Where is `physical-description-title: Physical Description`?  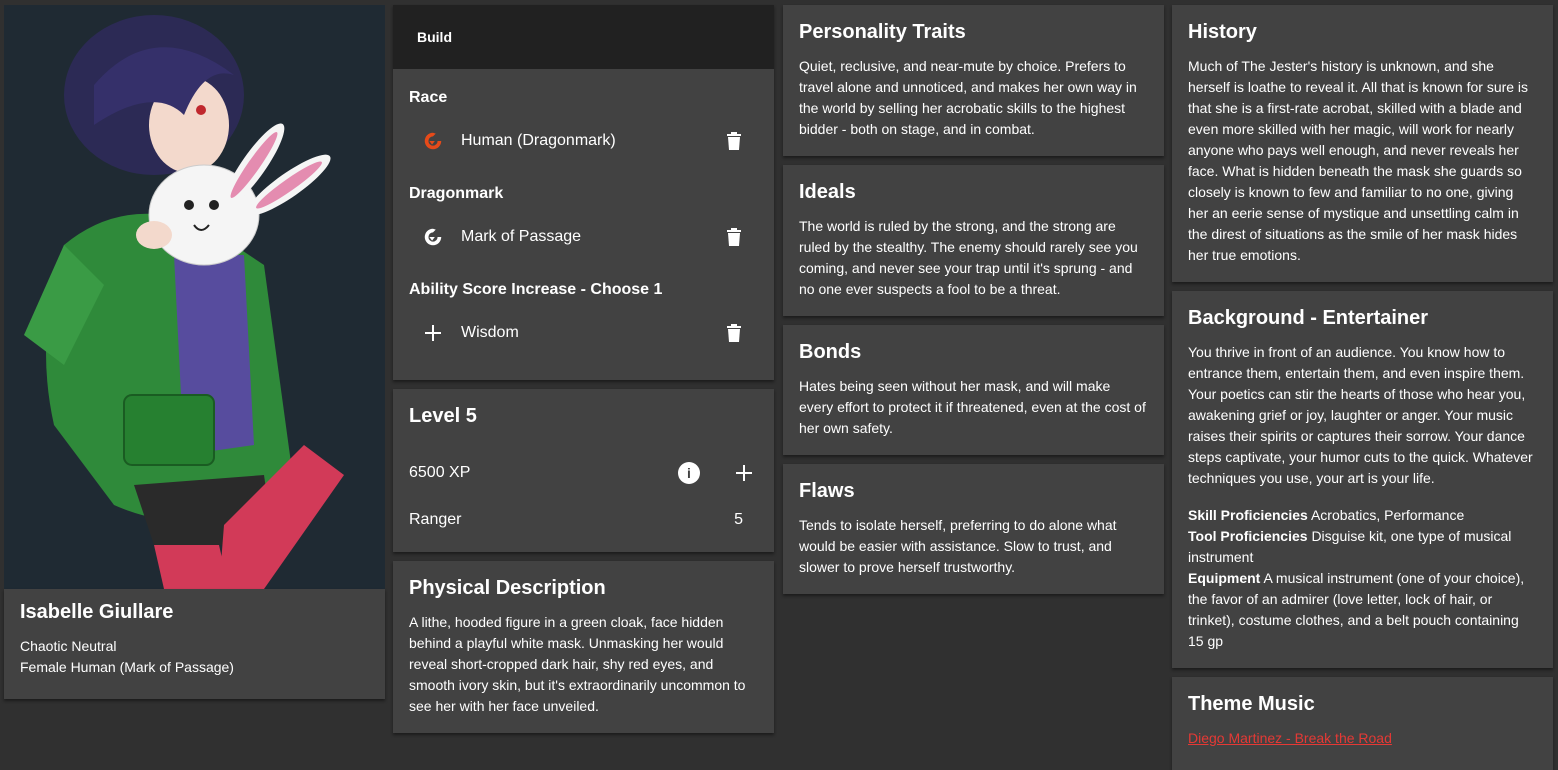
physical-description-title: Physical Description is located at coordinates (507, 588).